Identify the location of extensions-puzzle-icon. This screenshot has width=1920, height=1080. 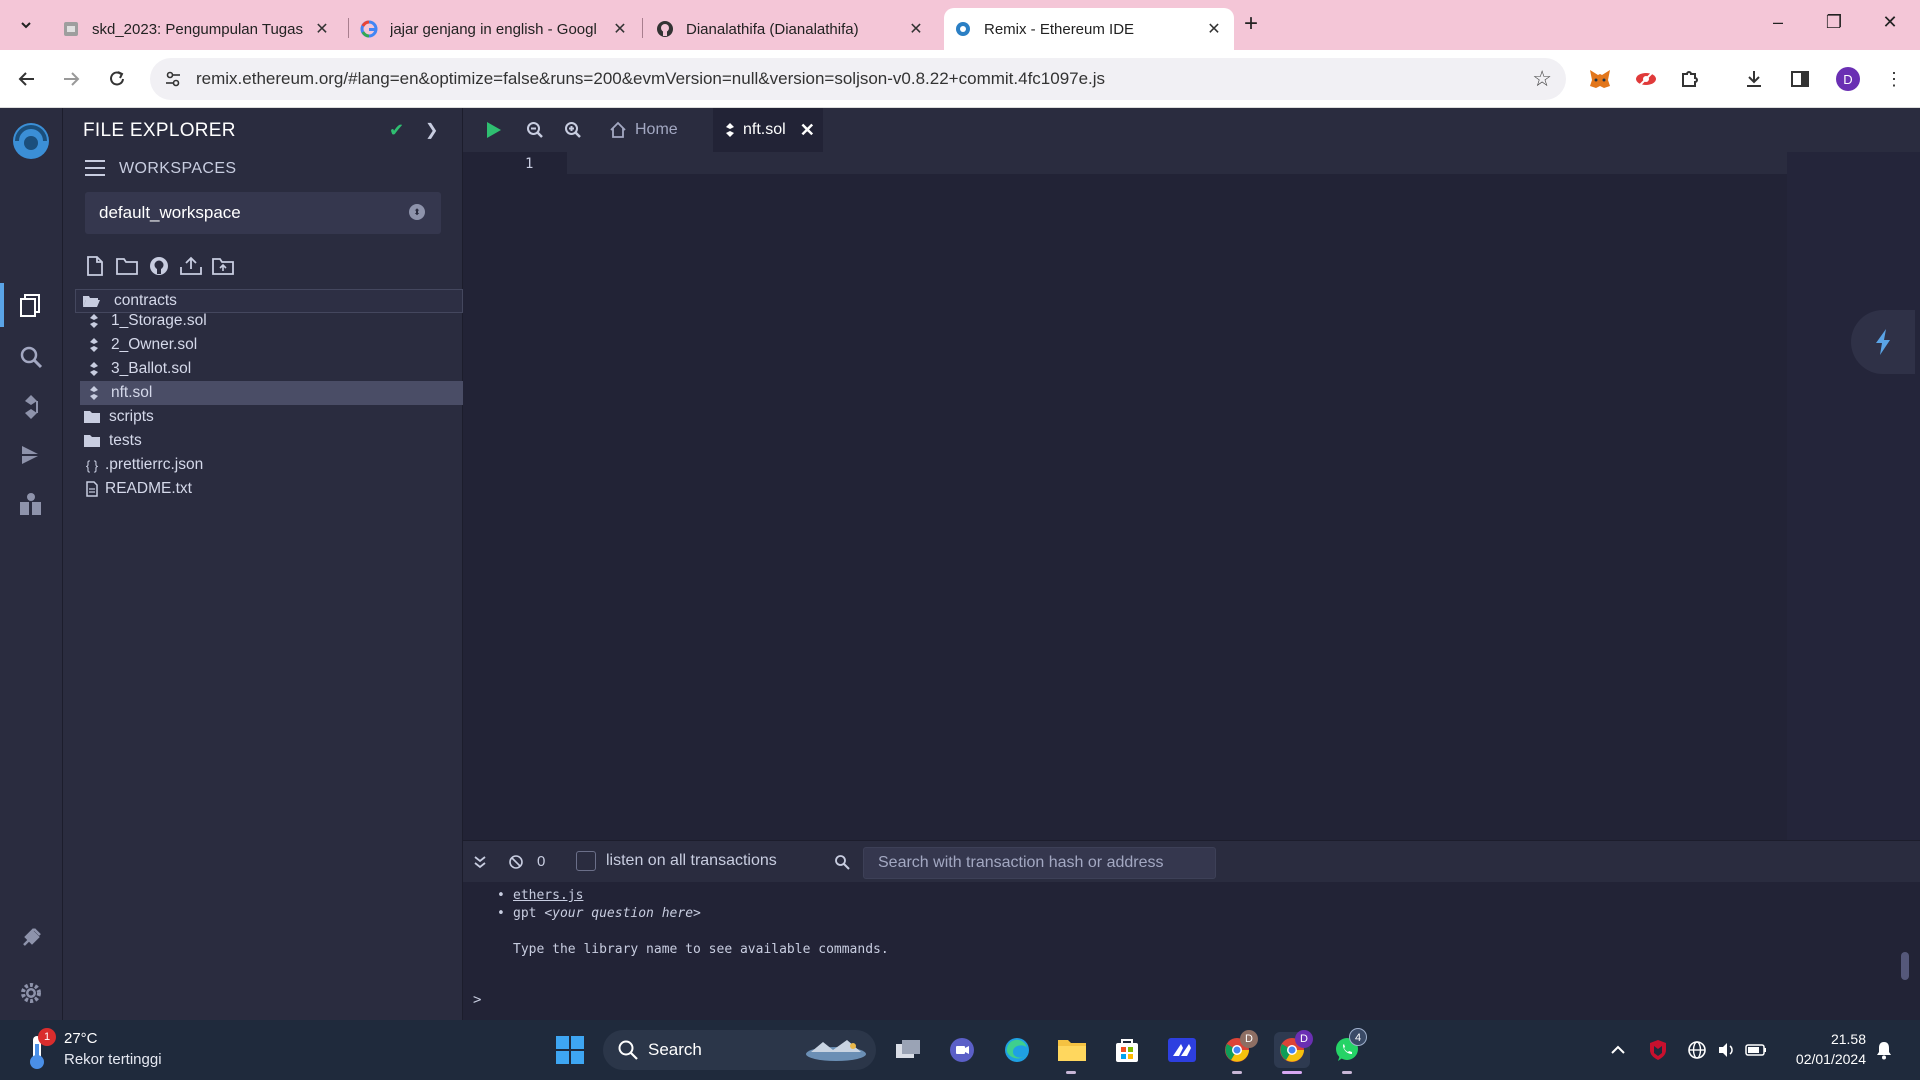
(1690, 79).